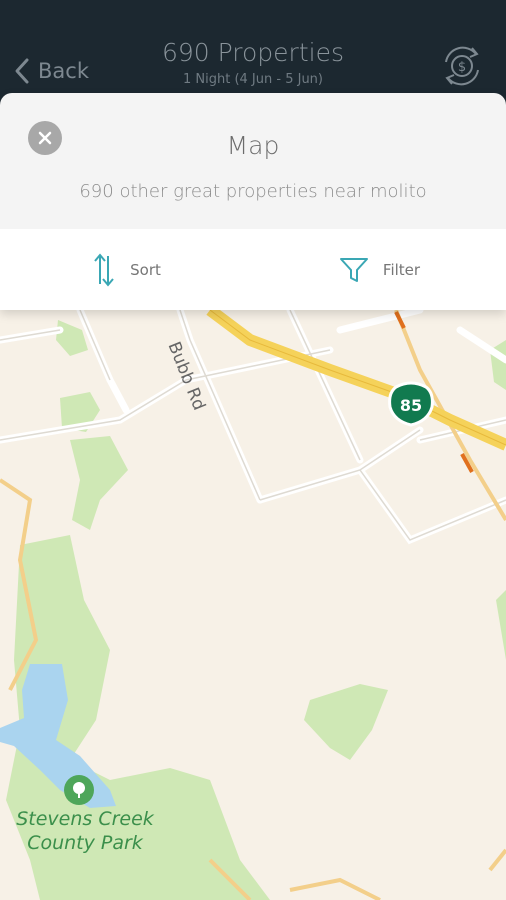  I want to click on sort-filter-toolbar: Sort Filter, so click(253, 269).